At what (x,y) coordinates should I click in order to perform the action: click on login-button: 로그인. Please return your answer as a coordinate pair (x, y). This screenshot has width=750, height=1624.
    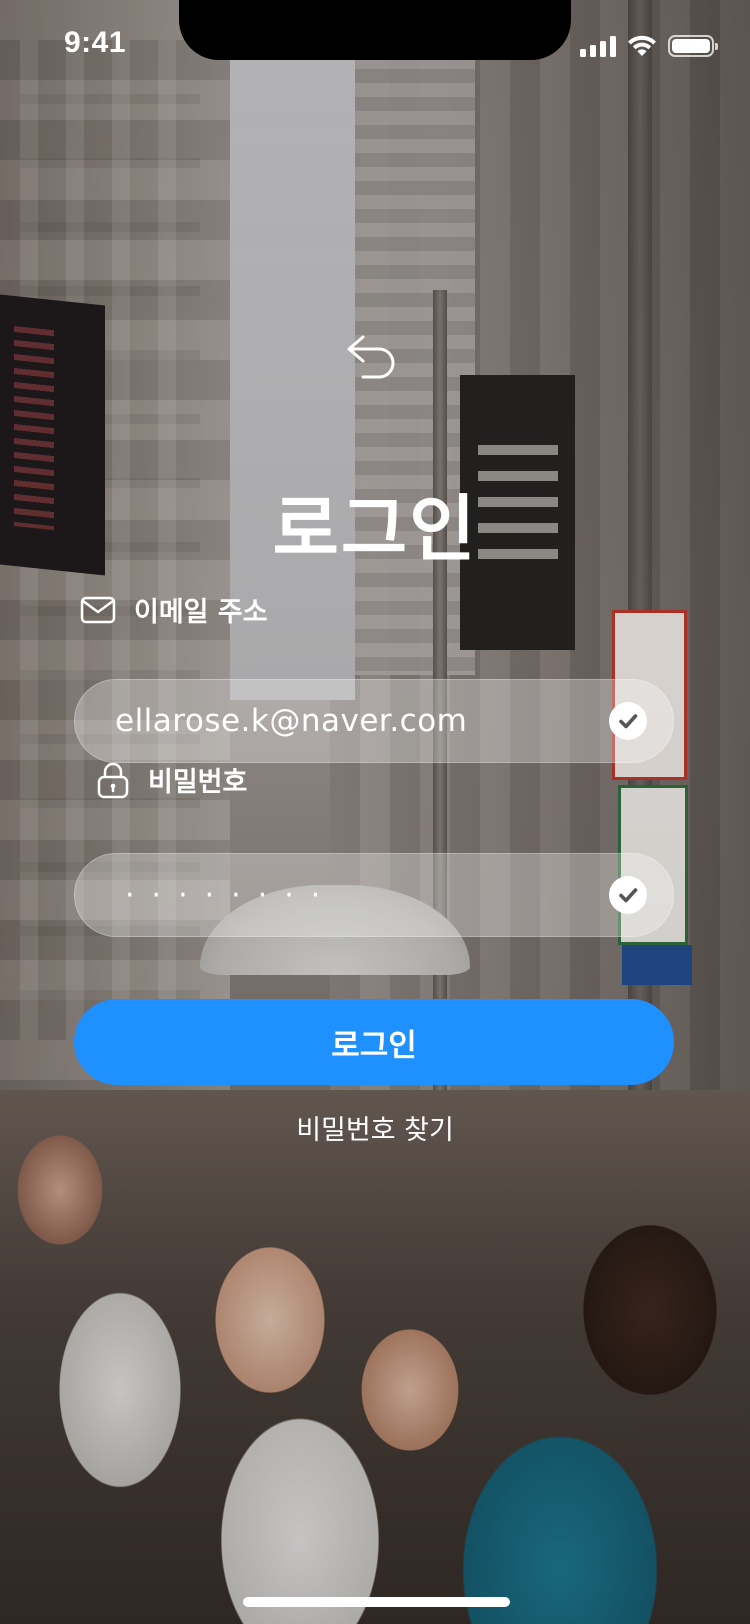
    Looking at the image, I should click on (374, 1042).